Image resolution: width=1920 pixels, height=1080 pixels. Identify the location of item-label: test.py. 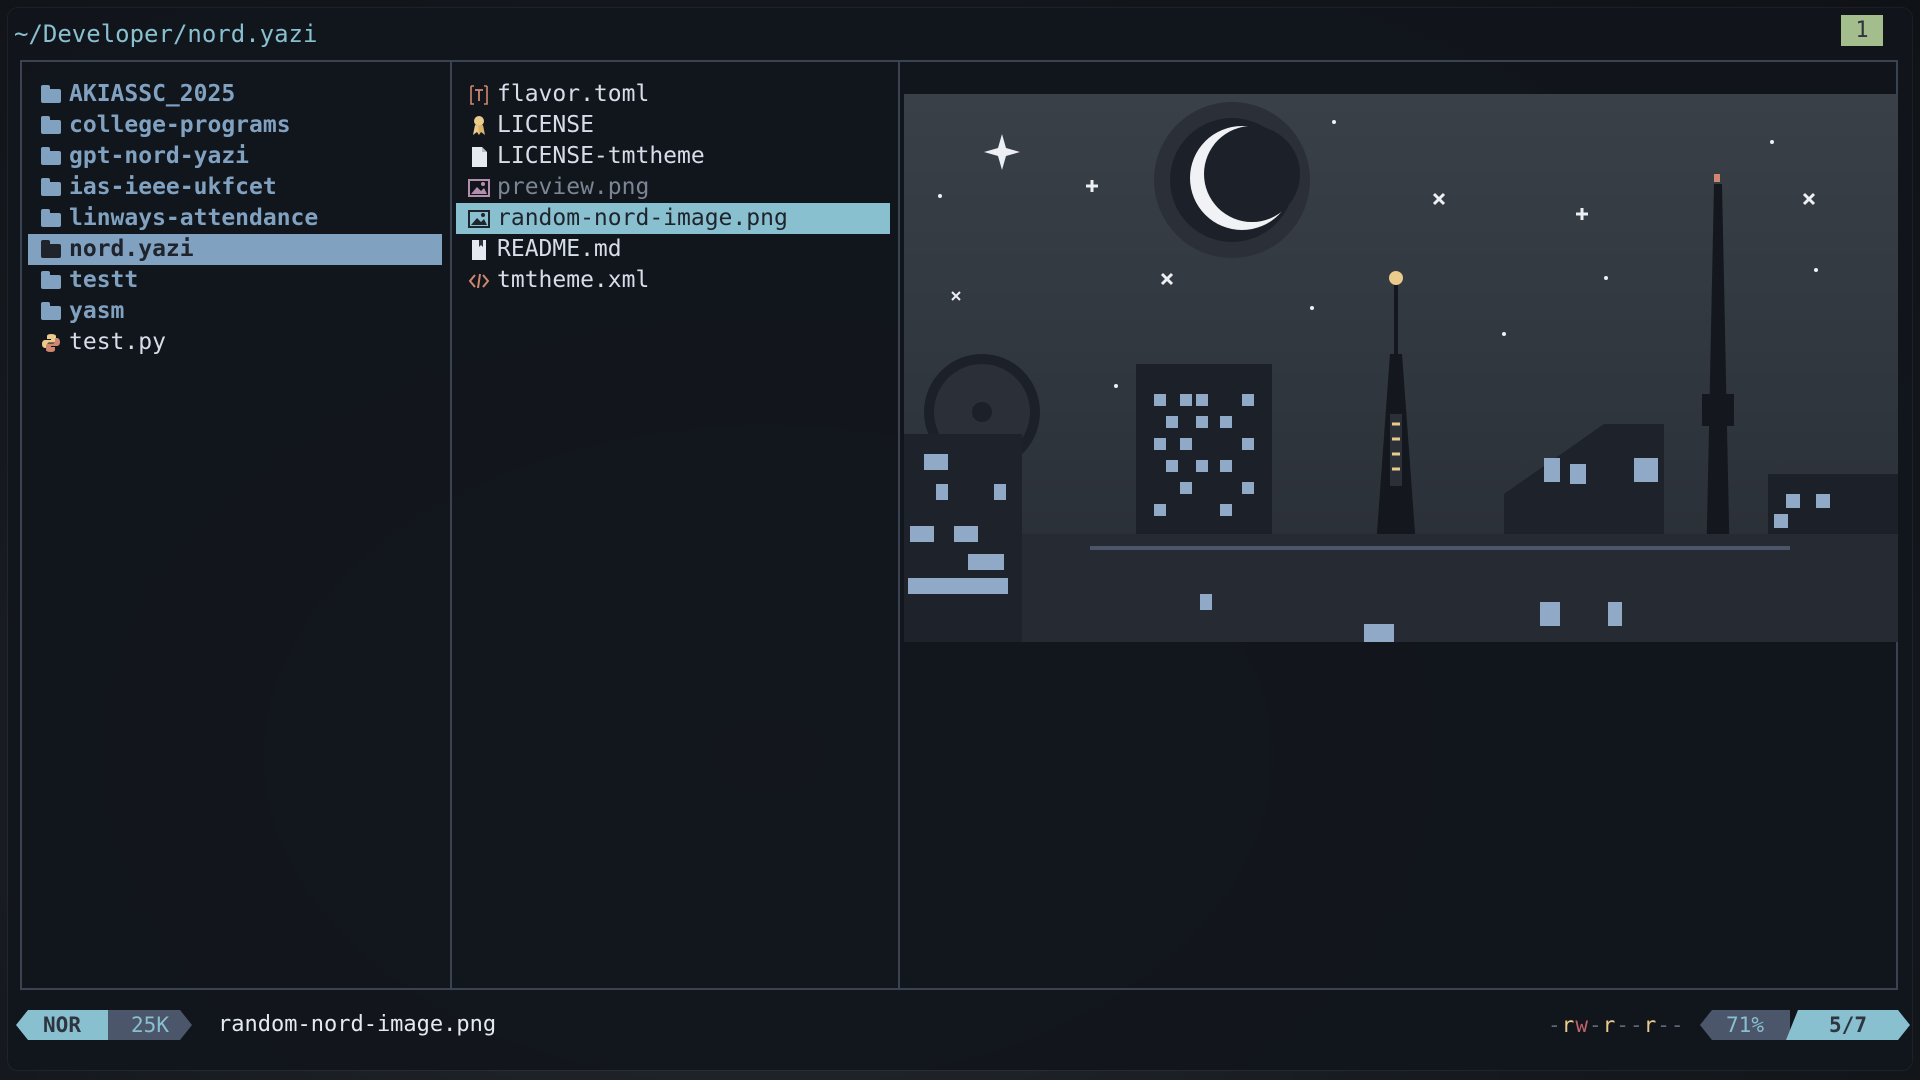
(117, 342).